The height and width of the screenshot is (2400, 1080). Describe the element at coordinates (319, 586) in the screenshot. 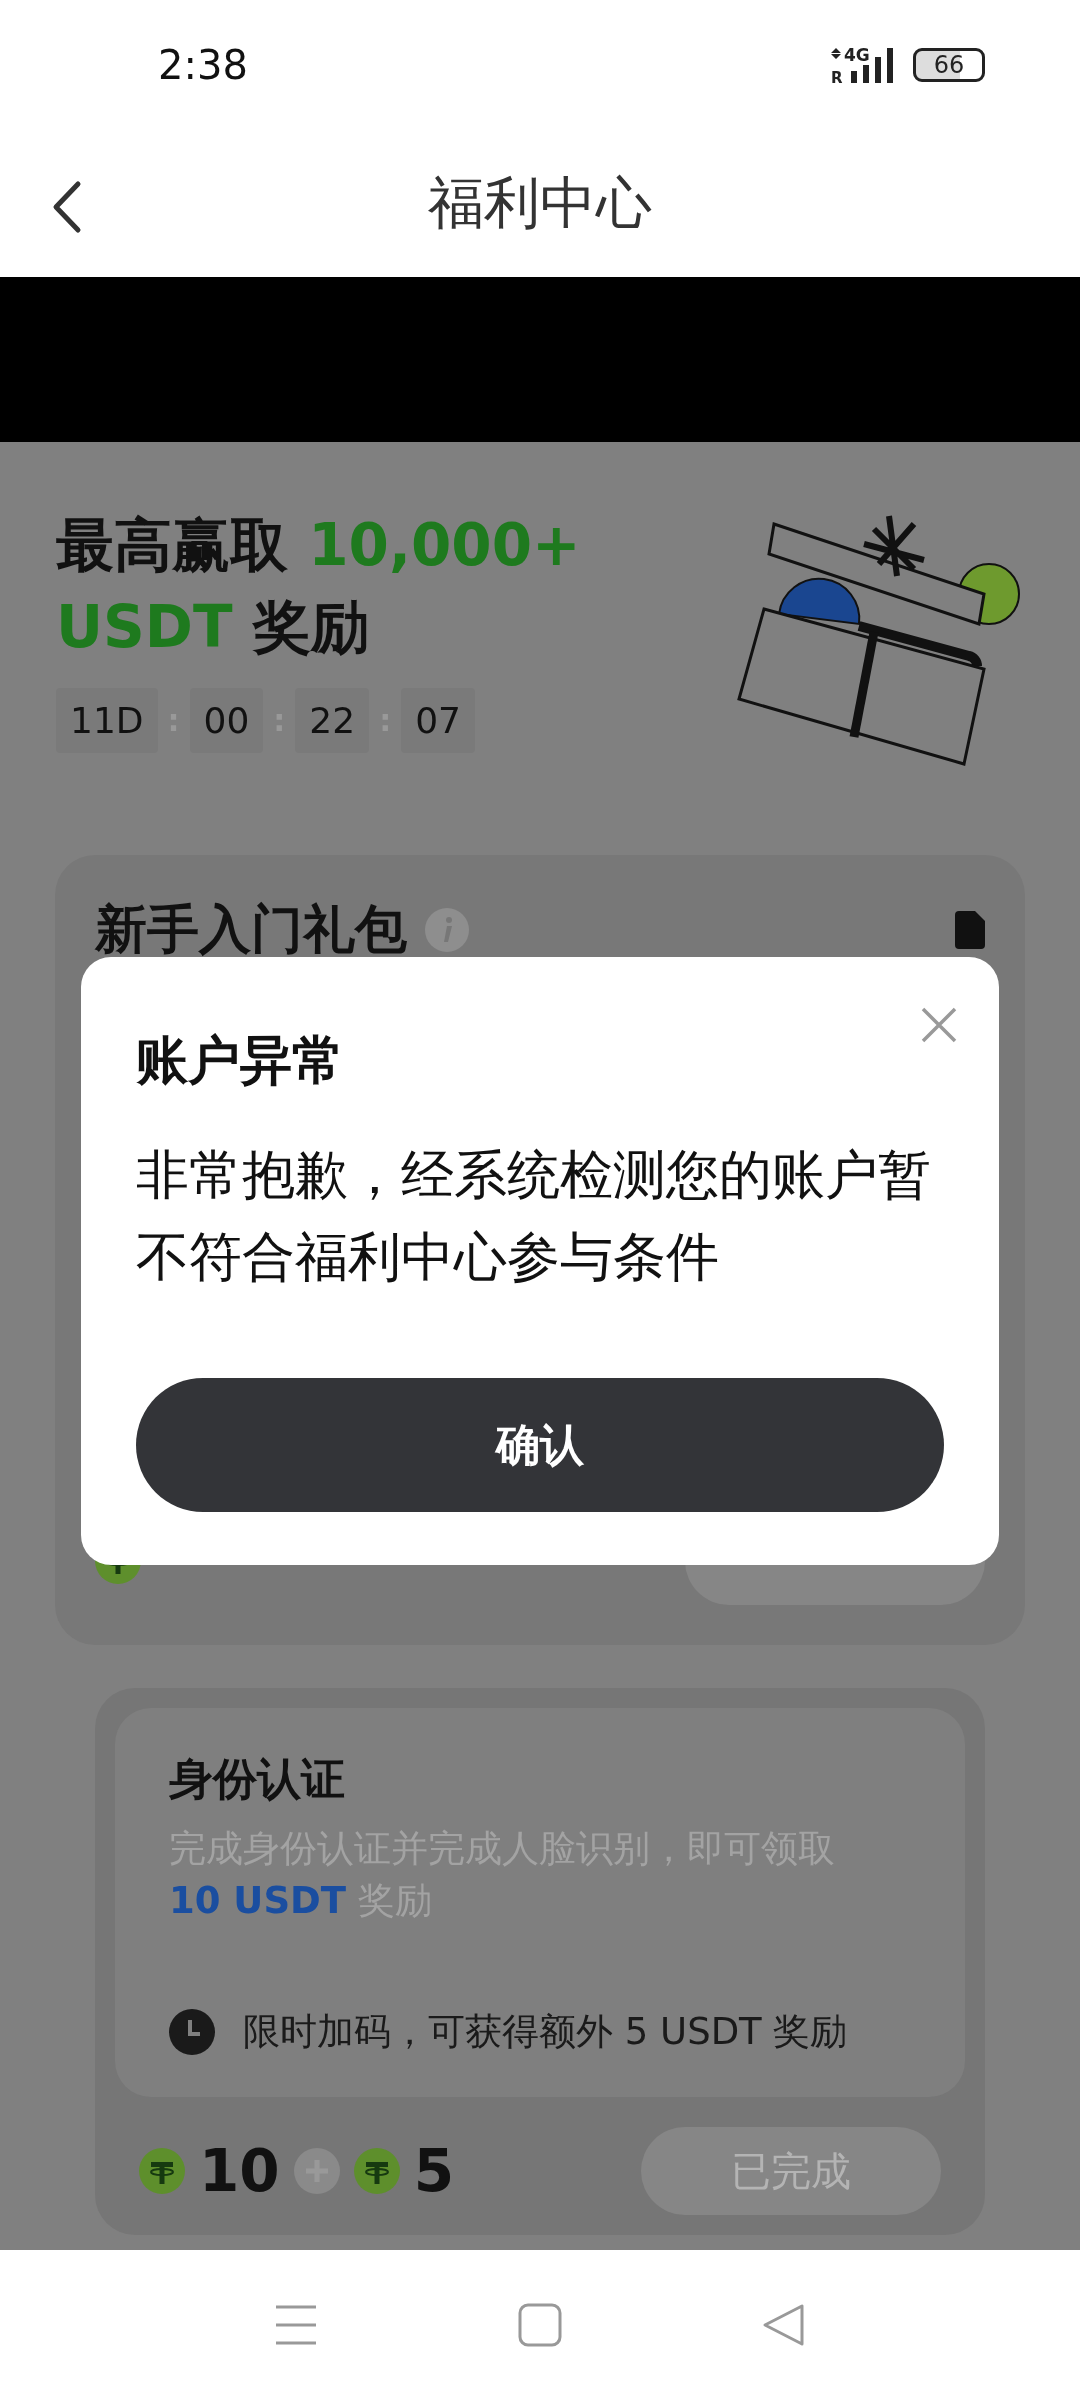

I see `reward-headline: 最高赢取 10,000+ USDT 奖励` at that location.